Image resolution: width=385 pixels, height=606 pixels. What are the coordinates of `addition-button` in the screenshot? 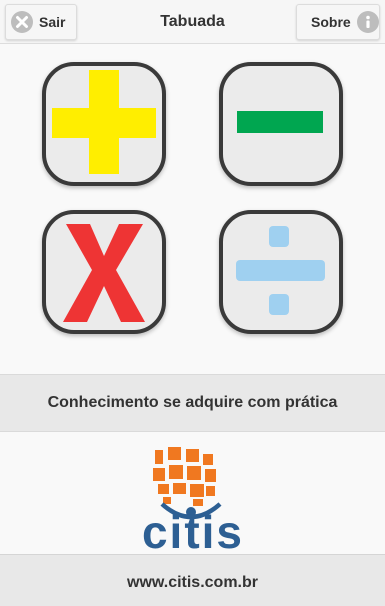 It's located at (104, 124).